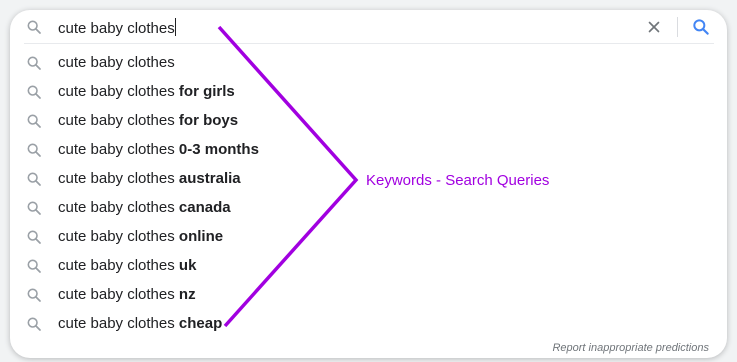  Describe the element at coordinates (144, 207) in the screenshot. I see `suggestion-text: cute baby clothes canada` at that location.